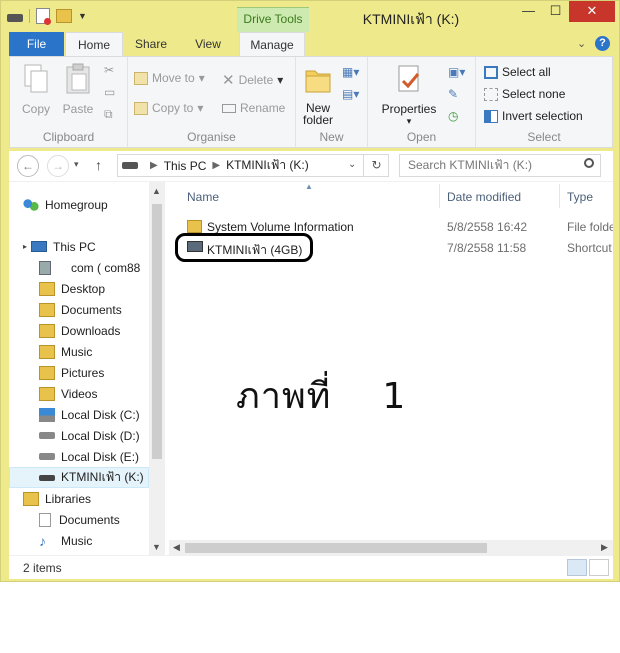 Image resolution: width=620 pixels, height=653 pixels. What do you see at coordinates (109, 92) in the screenshot?
I see `copy-path-icon: ▭` at bounding box center [109, 92].